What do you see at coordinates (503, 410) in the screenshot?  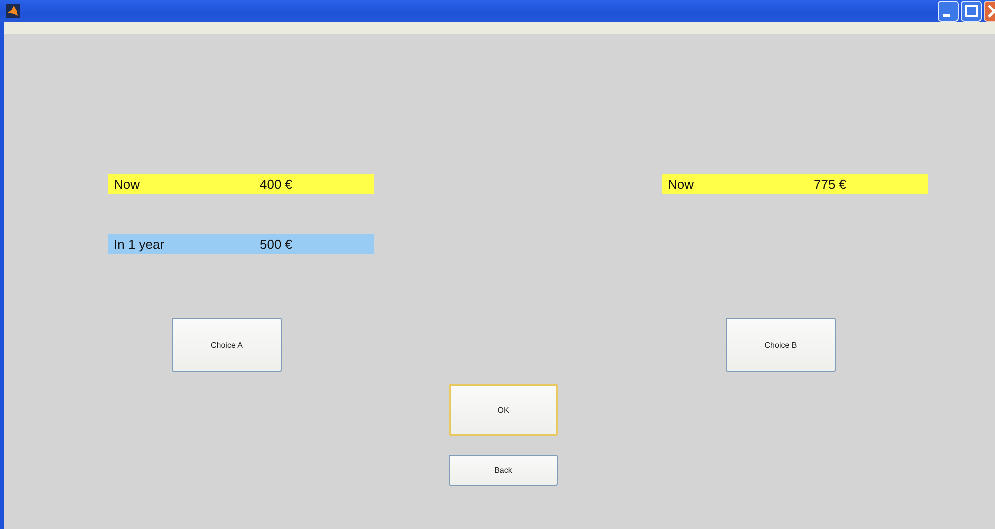 I see `ok-button: OK` at bounding box center [503, 410].